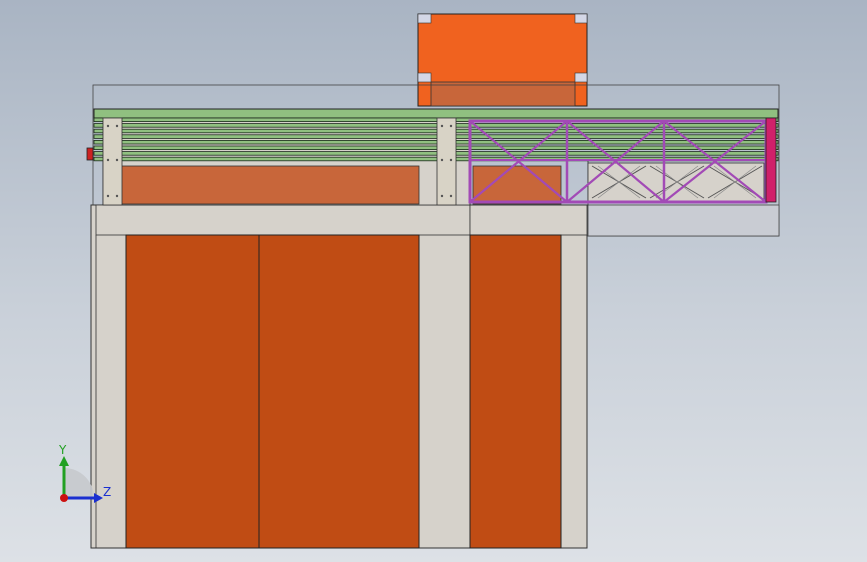  Describe the element at coordinates (63, 450) in the screenshot. I see `y-axis-label: Y` at that location.